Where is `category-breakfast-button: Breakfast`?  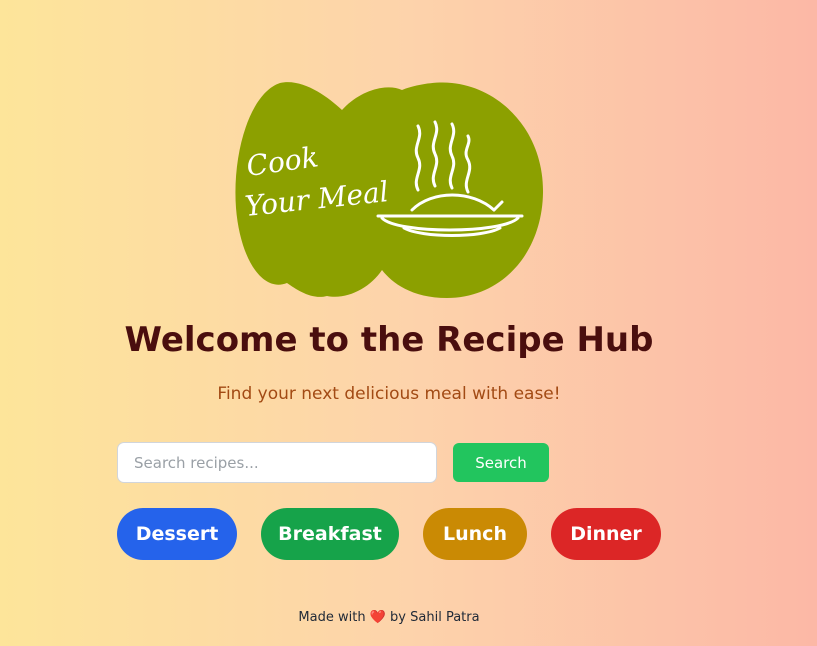 category-breakfast-button: Breakfast is located at coordinates (330, 534).